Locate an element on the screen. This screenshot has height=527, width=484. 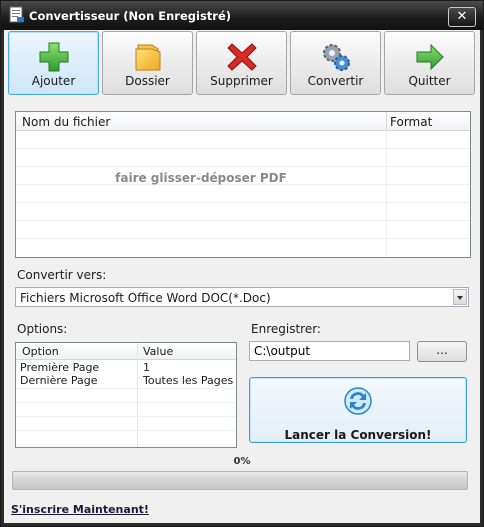
option-name: Première Page is located at coordinates (60, 367).